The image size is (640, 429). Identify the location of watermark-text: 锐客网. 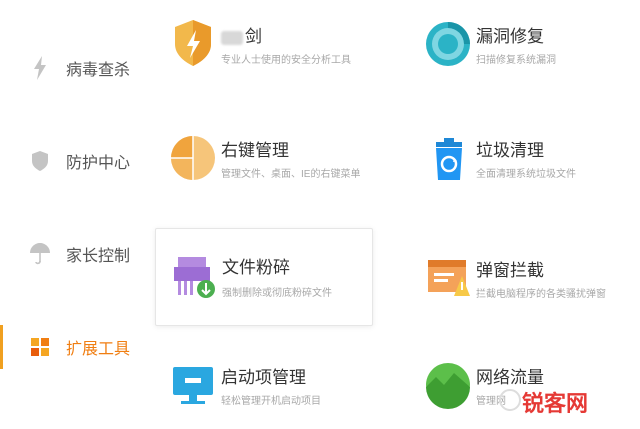
(555, 403).